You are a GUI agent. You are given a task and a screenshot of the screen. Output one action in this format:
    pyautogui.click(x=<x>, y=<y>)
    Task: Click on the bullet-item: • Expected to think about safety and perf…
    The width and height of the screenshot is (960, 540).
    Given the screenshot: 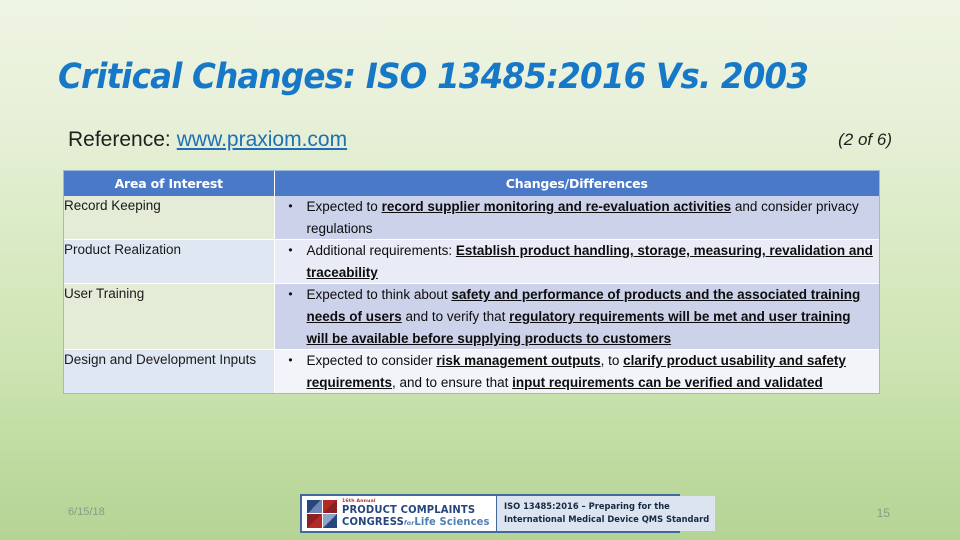 What is the action you would take?
    pyautogui.click(x=577, y=316)
    